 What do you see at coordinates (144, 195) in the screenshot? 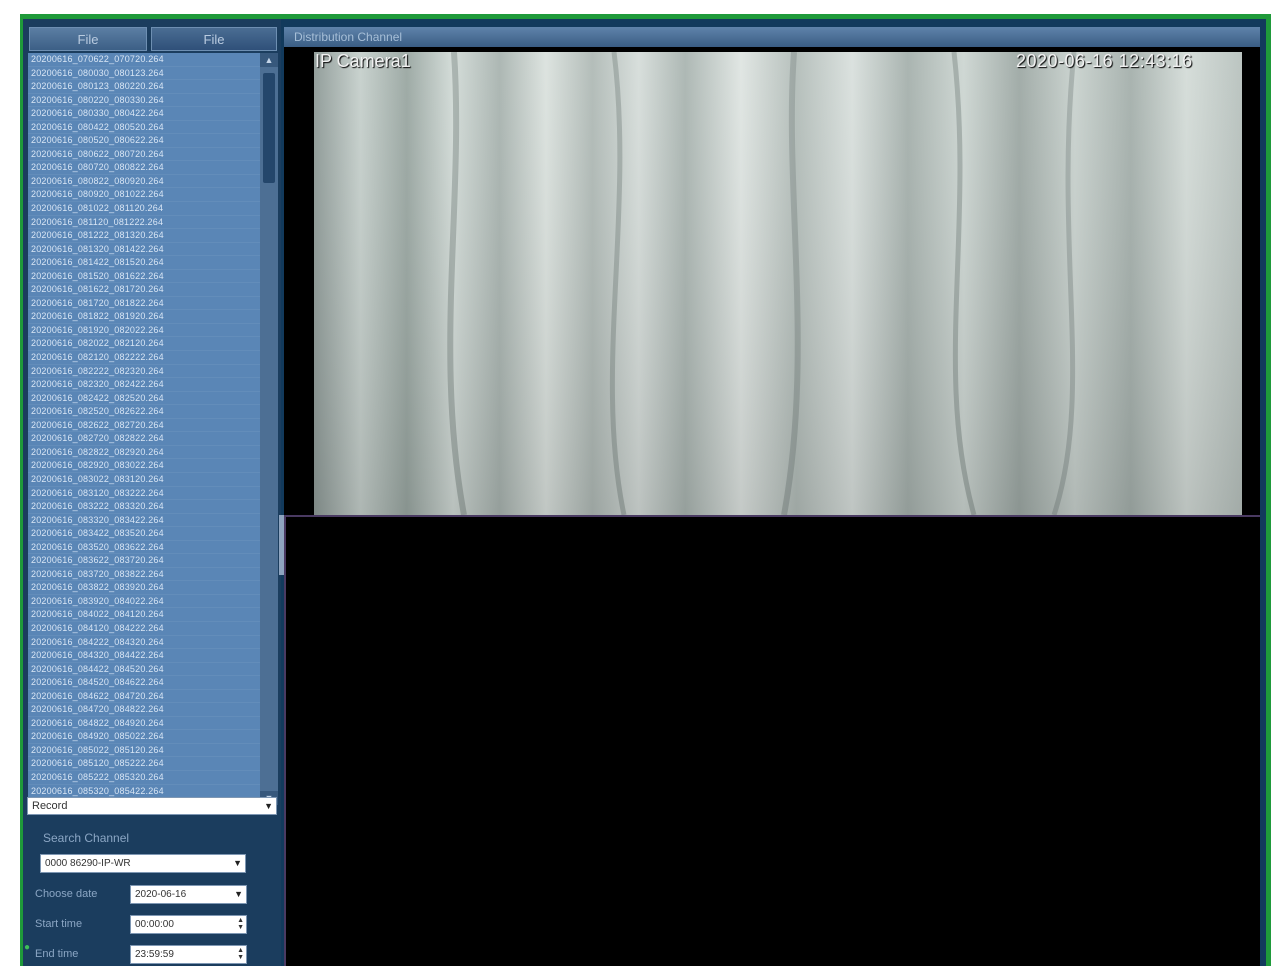
I see `file-list-item: 20200616_080920_081022.264` at bounding box center [144, 195].